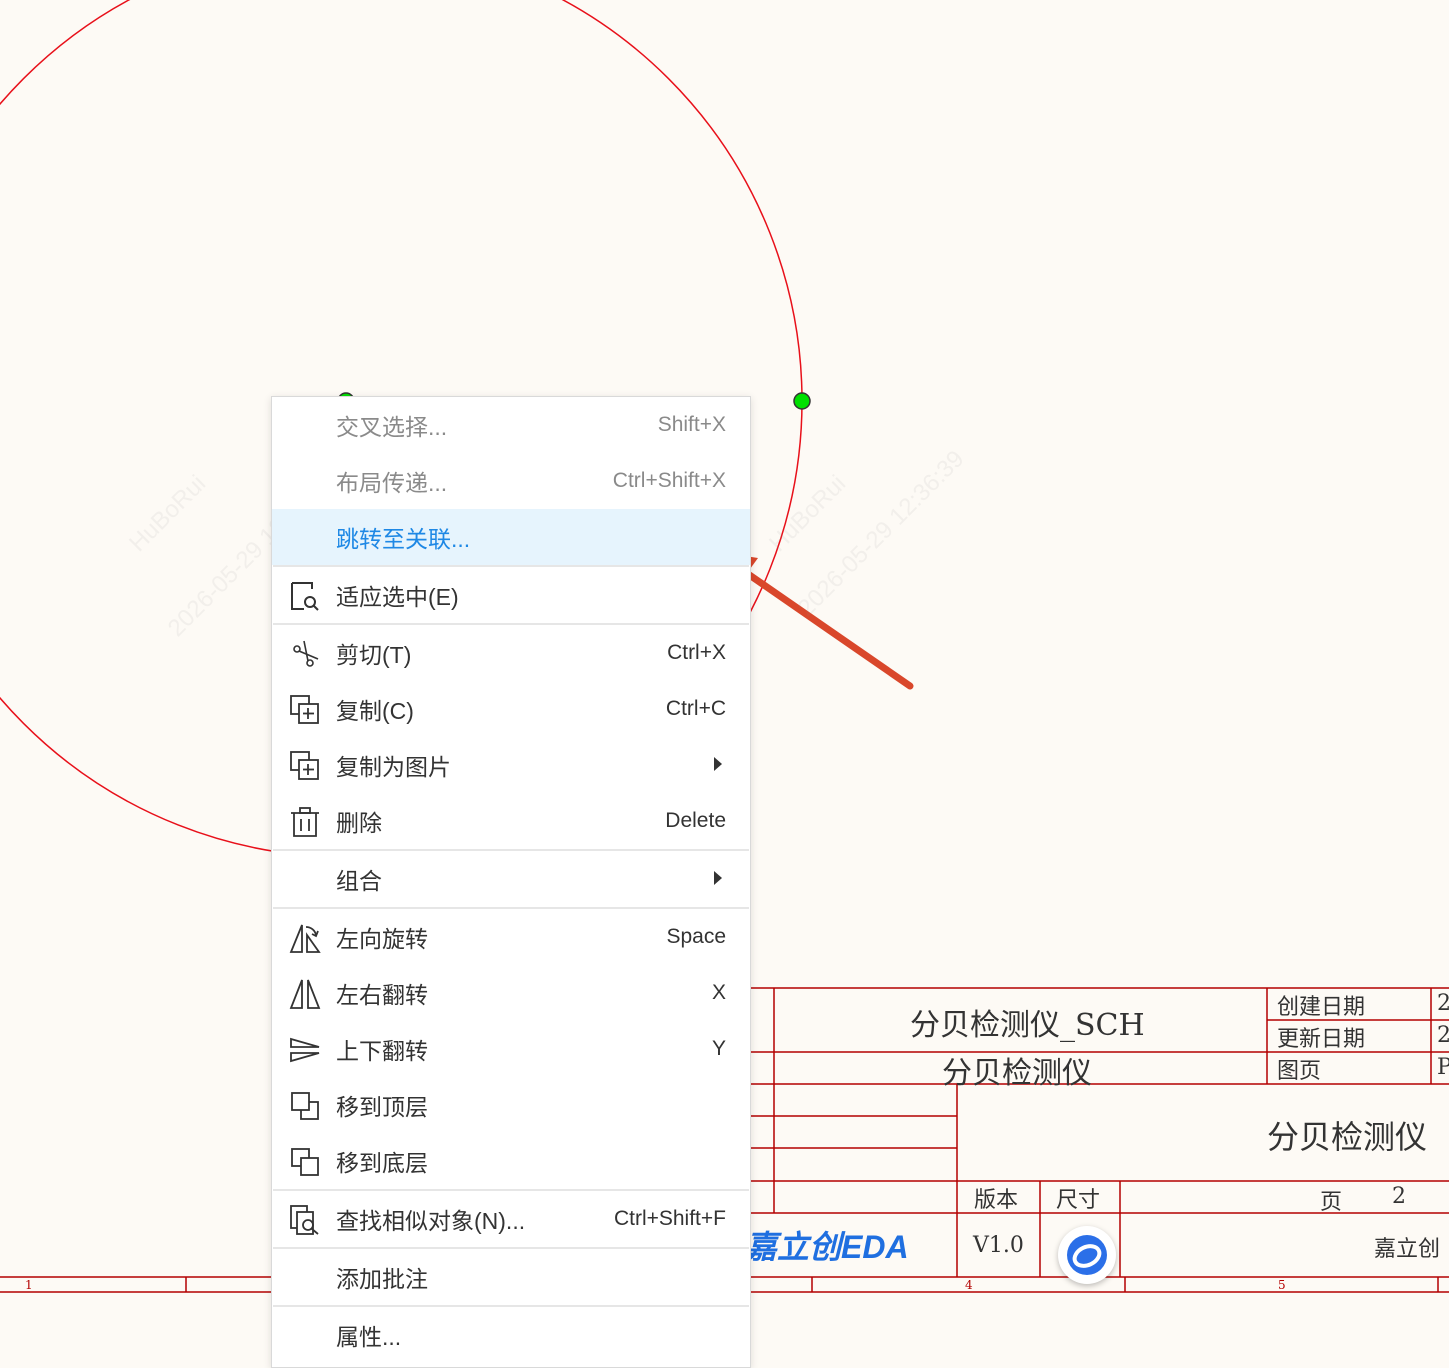 Image resolution: width=1449 pixels, height=1368 pixels. I want to click on assistant-logo-icon, so click(1087, 1255).